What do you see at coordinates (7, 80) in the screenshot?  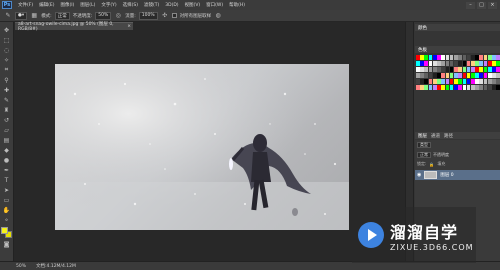 I see `eyedropper-tool-icon: ⚲` at bounding box center [7, 80].